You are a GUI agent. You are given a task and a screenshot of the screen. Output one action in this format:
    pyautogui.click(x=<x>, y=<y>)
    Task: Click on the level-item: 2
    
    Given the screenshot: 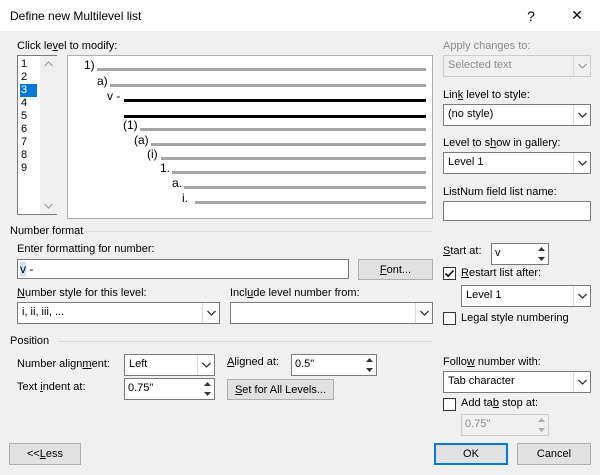 What is the action you would take?
    pyautogui.click(x=28, y=77)
    